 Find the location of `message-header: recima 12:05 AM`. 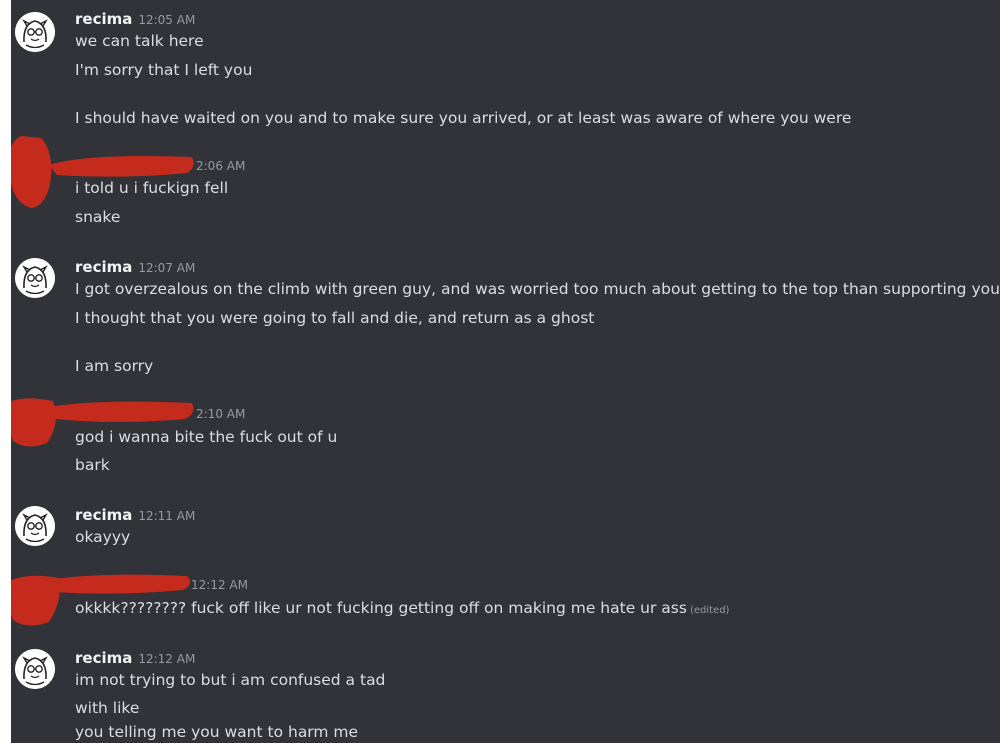

message-header: recima 12:05 AM is located at coordinates (135, 18).